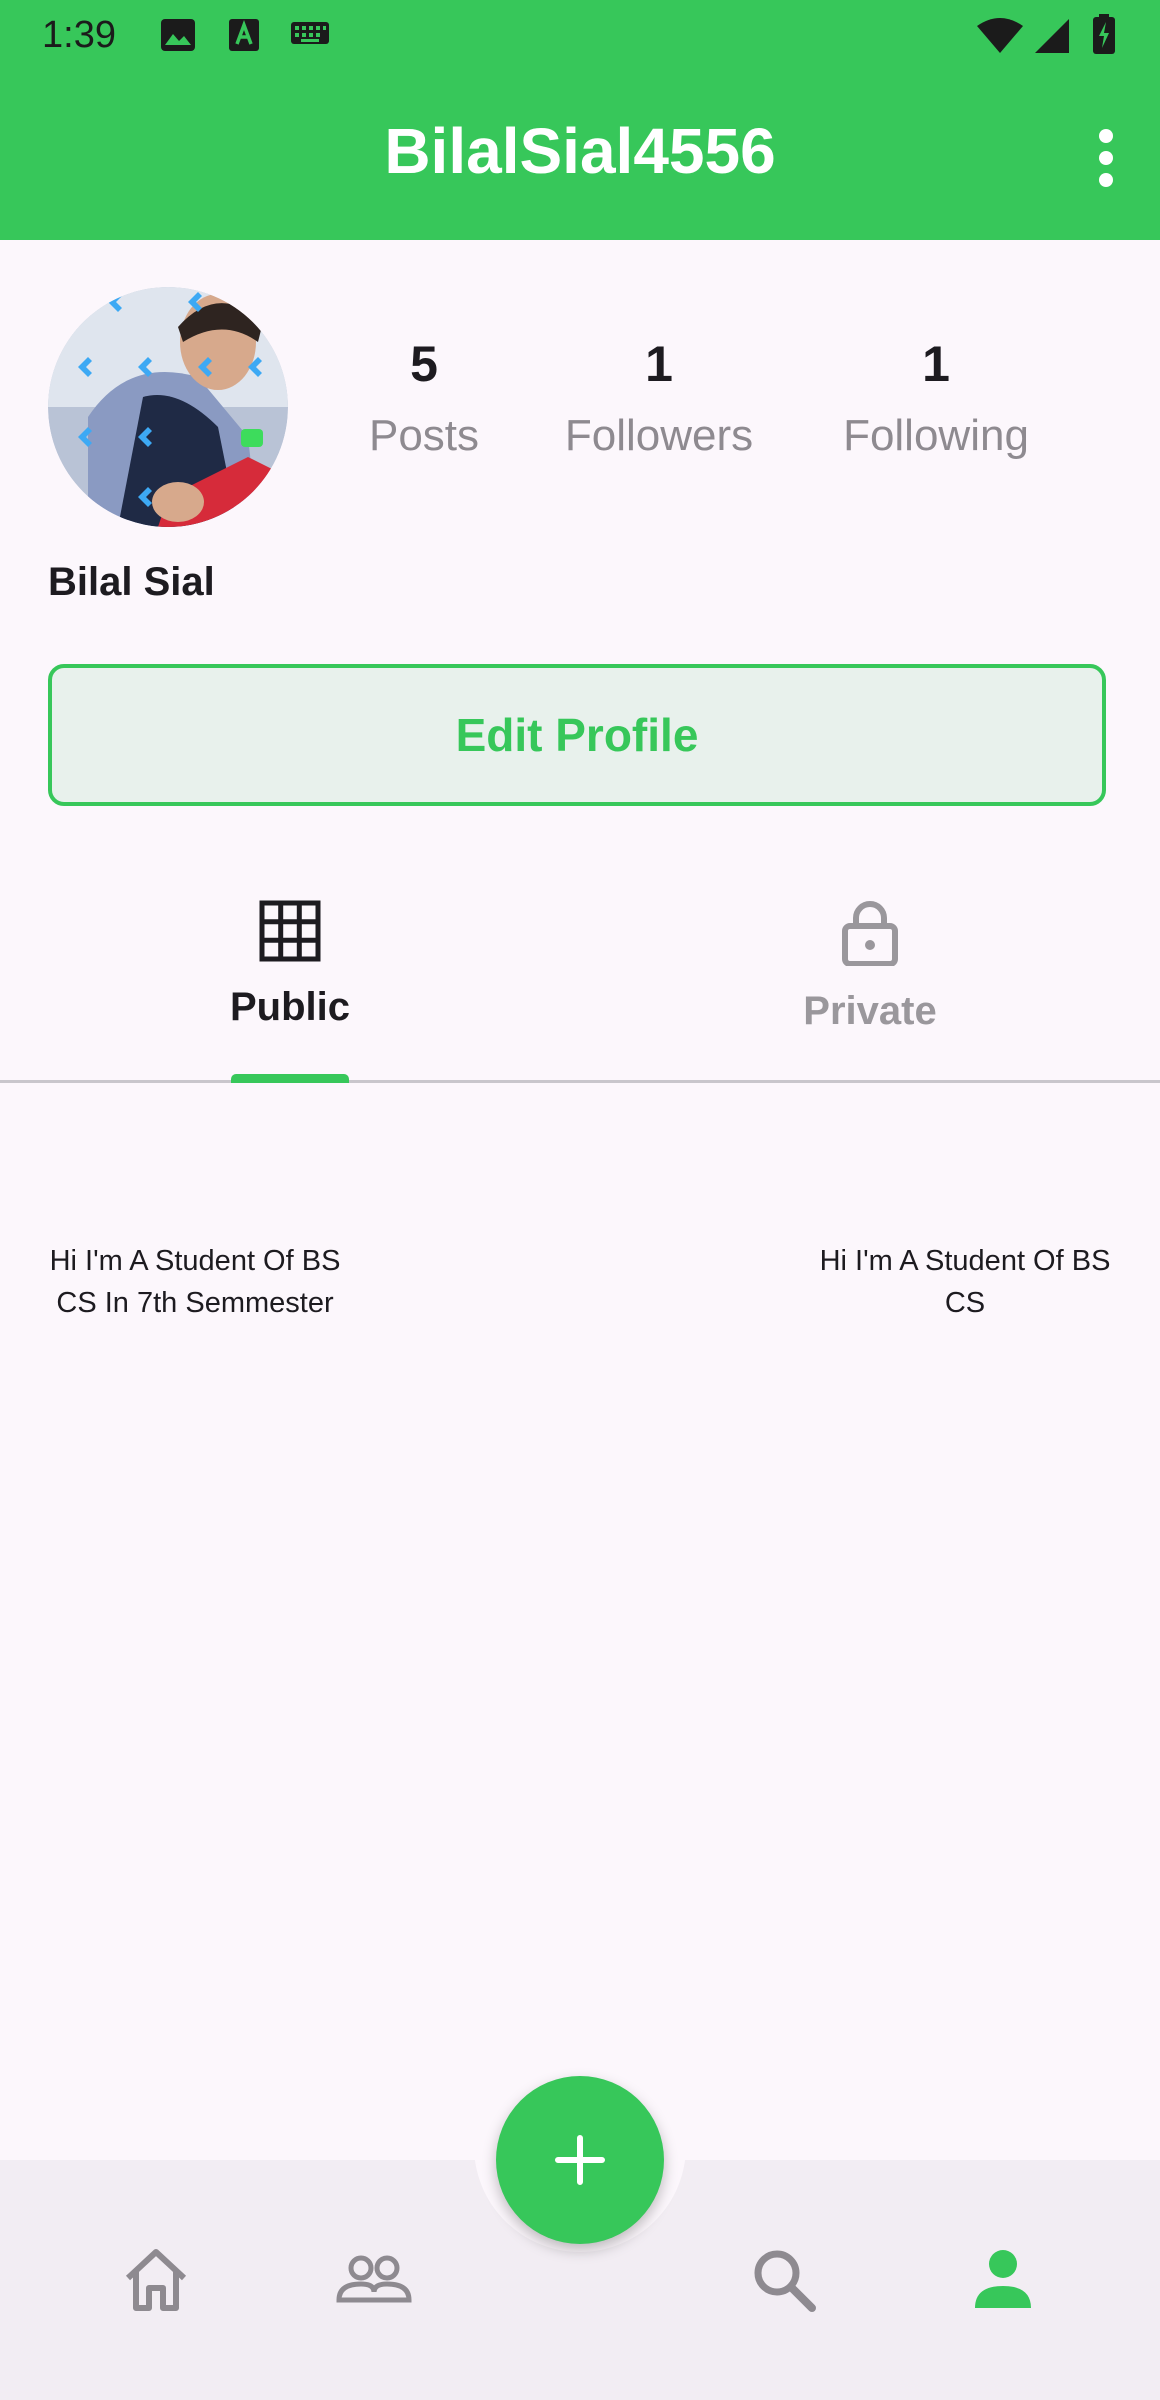  I want to click on profile-name: Bilal Sial, so click(131, 582).